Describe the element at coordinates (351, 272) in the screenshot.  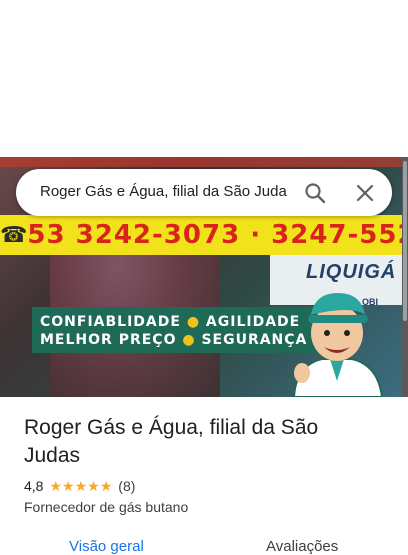
I see `brand-logo-text: LIQUIGÁ` at that location.